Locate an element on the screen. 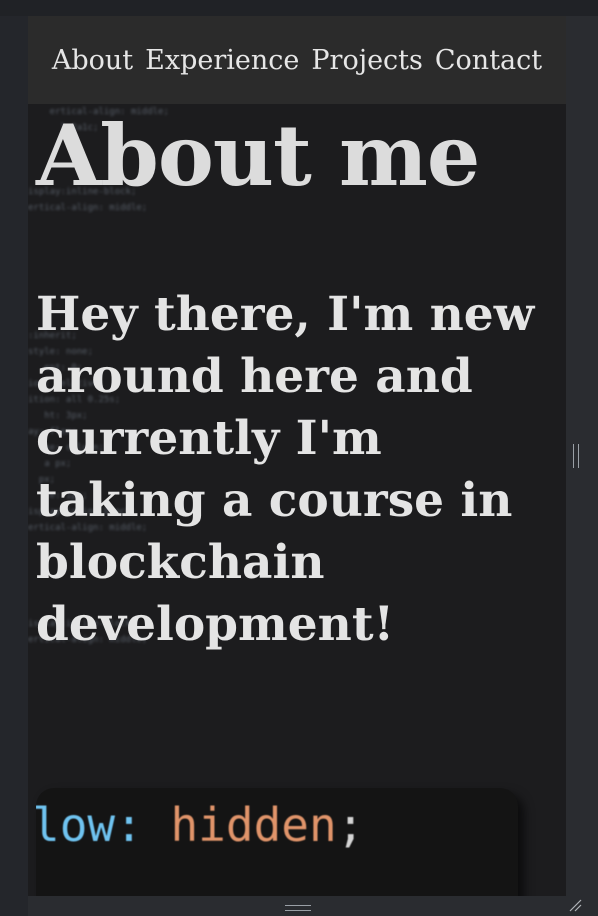 The height and width of the screenshot is (916, 598). bottom-resize-panel is located at coordinates (313, 906).